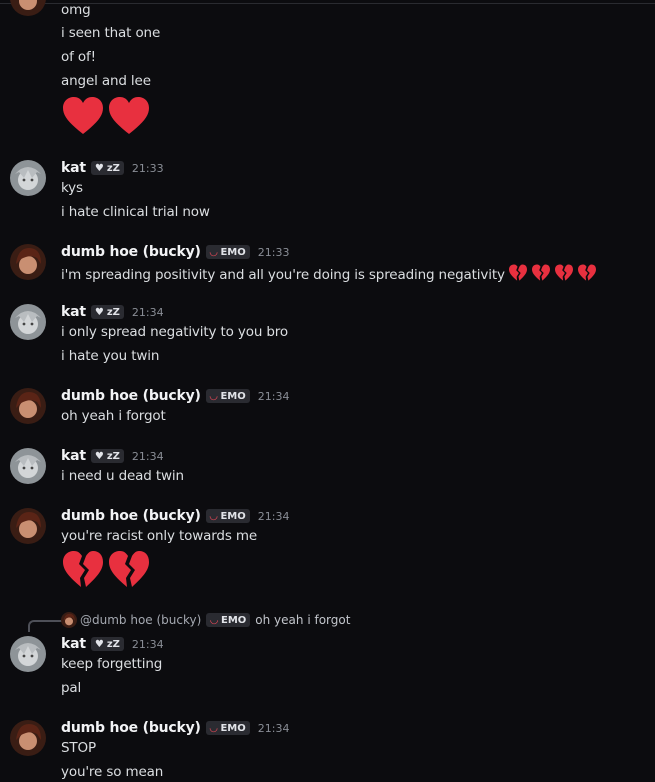  Describe the element at coordinates (112, 664) in the screenshot. I see `message-line: keep forgetting` at that location.